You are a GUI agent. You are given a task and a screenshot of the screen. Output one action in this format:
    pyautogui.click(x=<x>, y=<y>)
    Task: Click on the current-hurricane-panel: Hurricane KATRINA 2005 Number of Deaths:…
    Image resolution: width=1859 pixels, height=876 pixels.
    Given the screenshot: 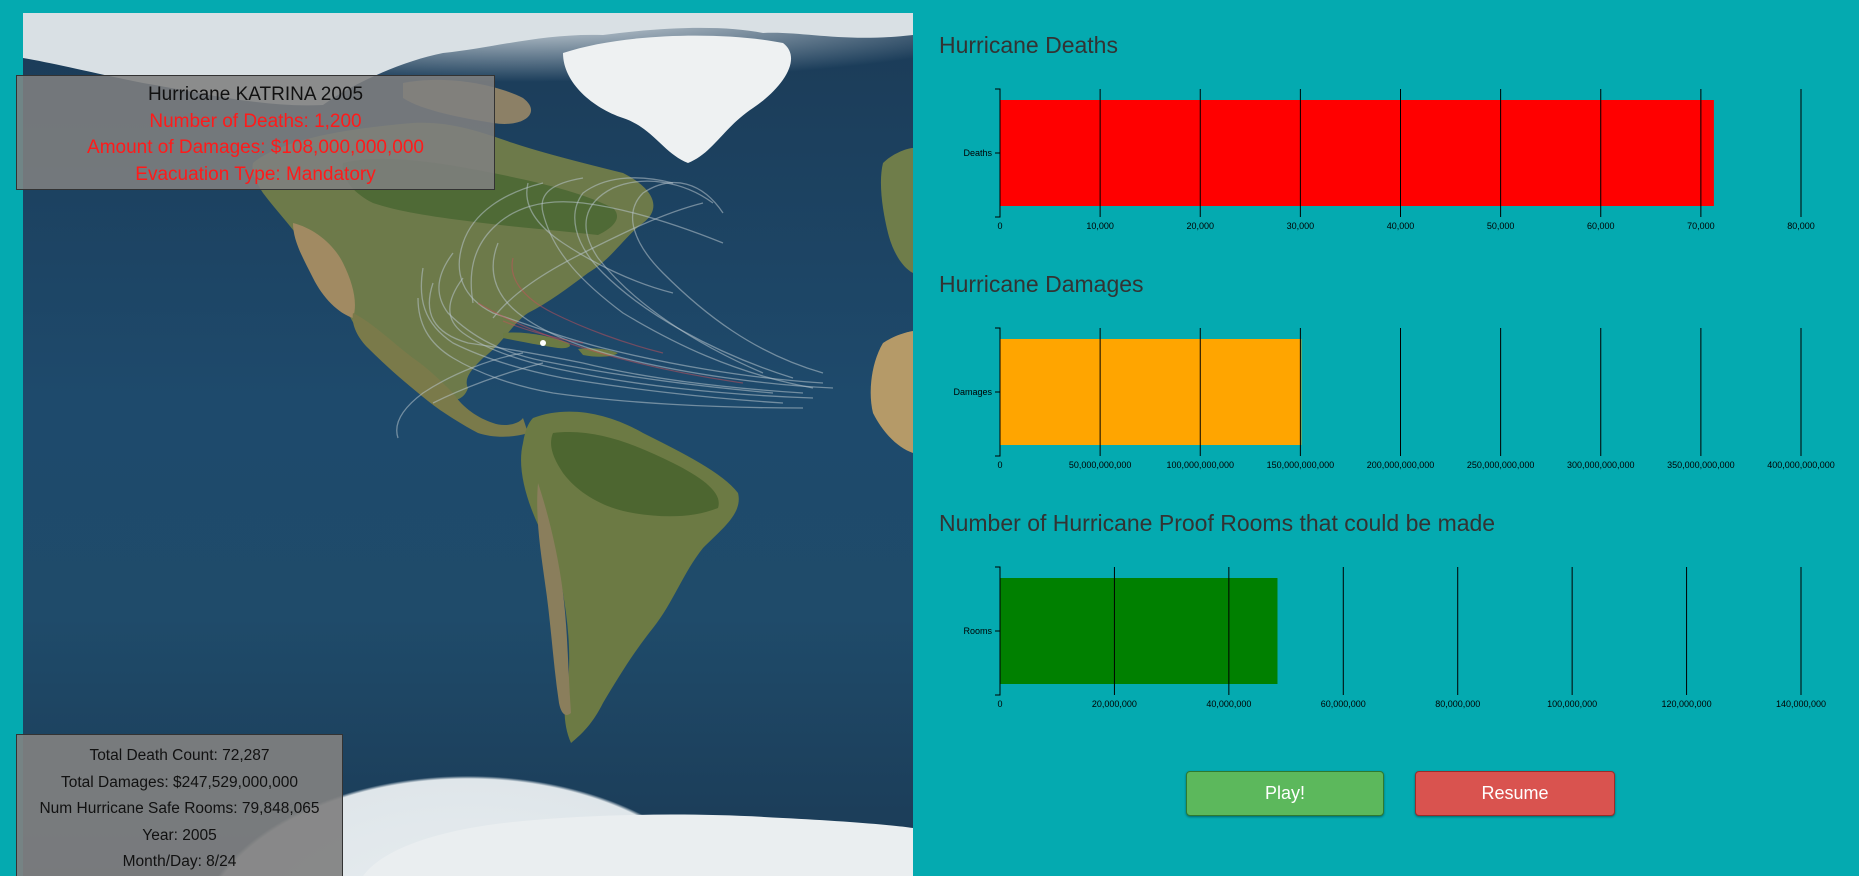 What is the action you would take?
    pyautogui.click(x=255, y=132)
    